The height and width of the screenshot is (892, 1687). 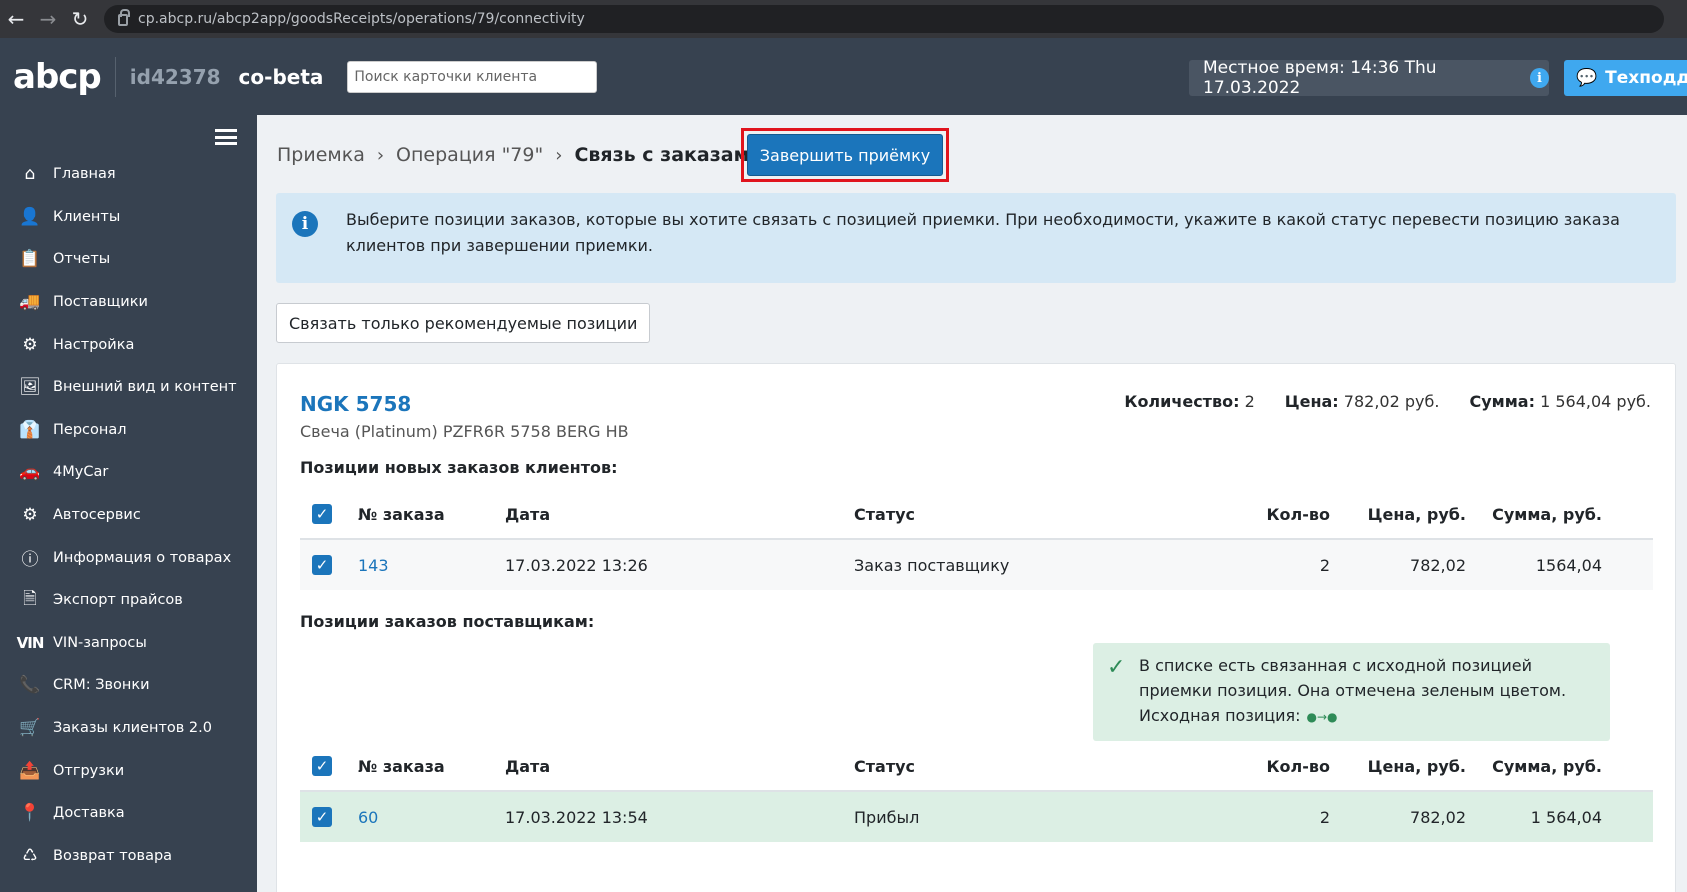 What do you see at coordinates (576, 817) in the screenshot?
I see `row-date: 17.03.2022 13:54` at bounding box center [576, 817].